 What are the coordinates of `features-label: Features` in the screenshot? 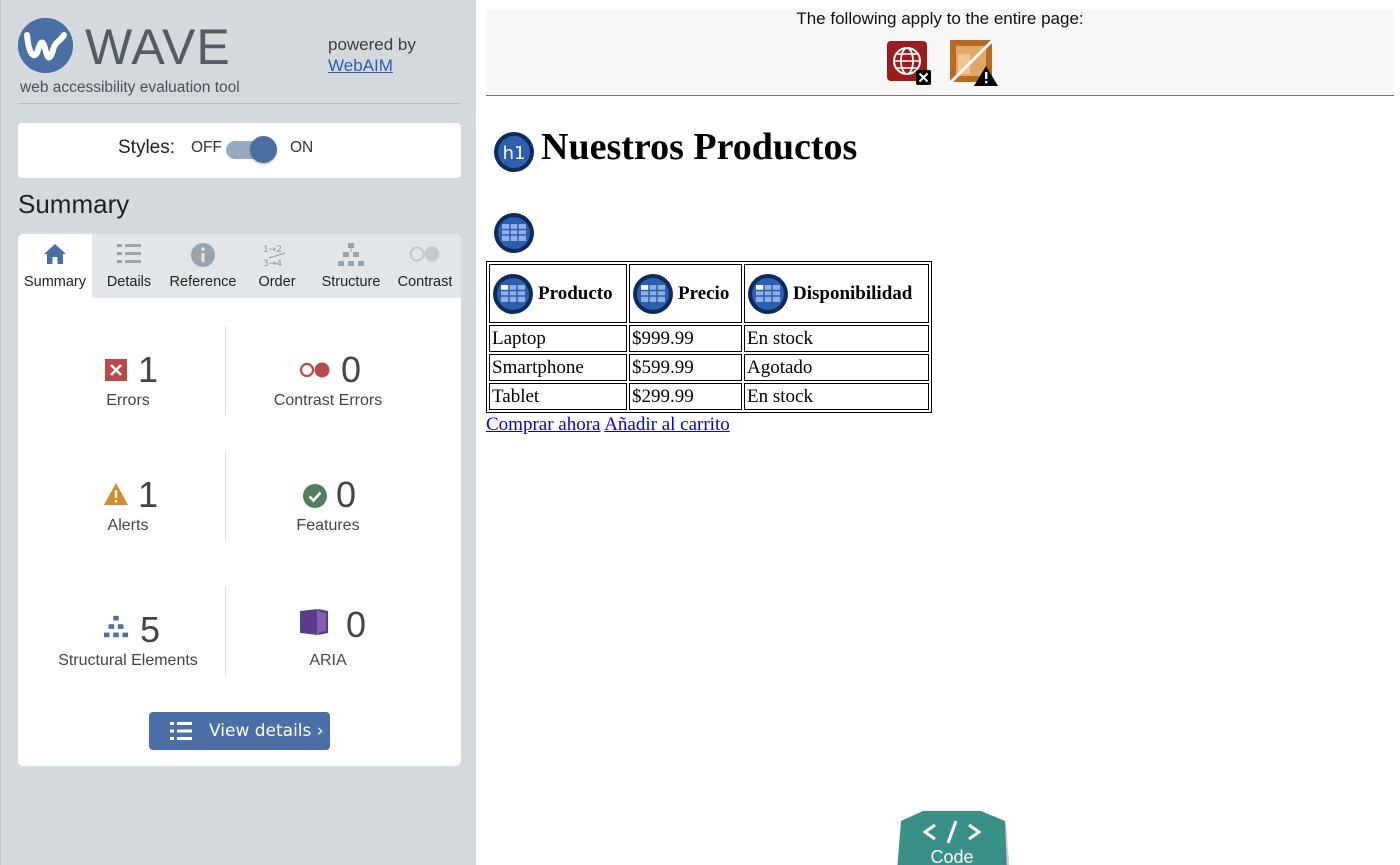 It's located at (328, 525).